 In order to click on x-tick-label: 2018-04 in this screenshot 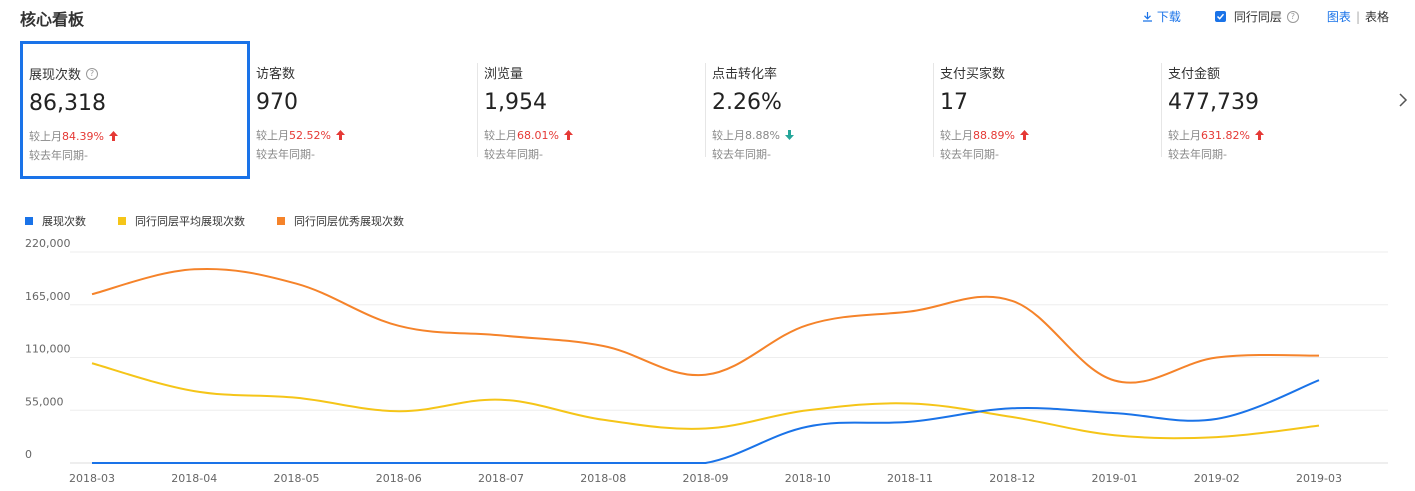, I will do `click(194, 478)`.